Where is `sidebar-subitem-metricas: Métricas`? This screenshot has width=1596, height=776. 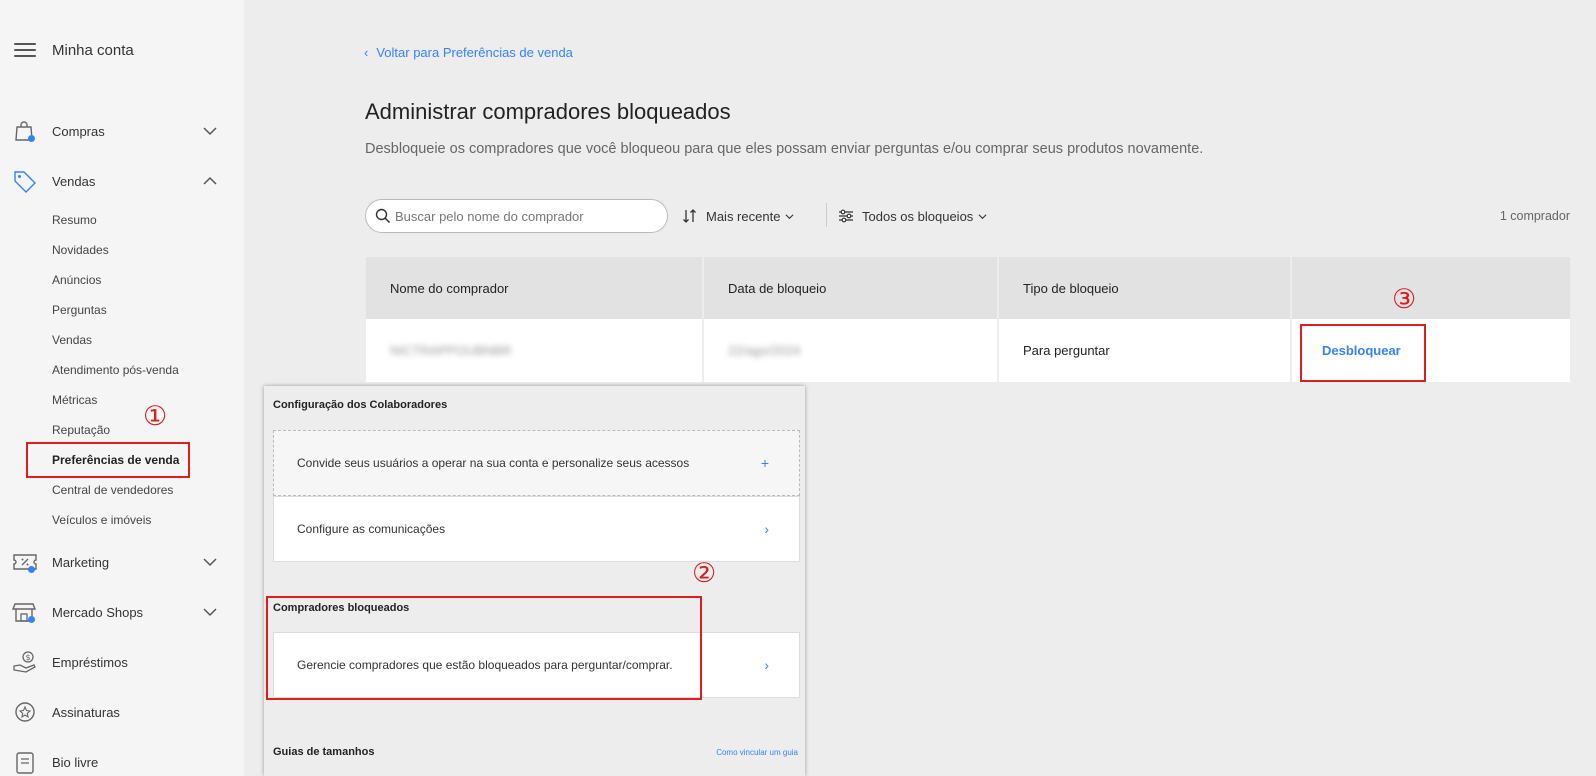 sidebar-subitem-metricas: Métricas is located at coordinates (74, 400).